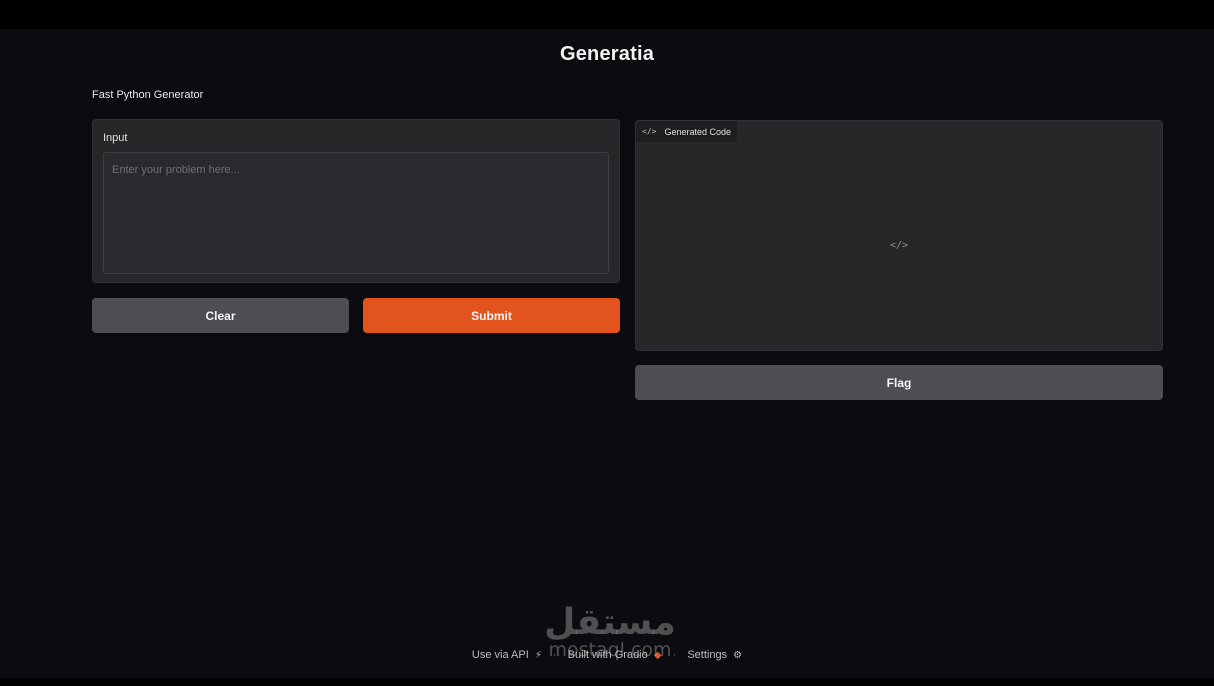 Image resolution: width=1214 pixels, height=686 pixels. I want to click on rocket-icon: ⚡, so click(538, 655).